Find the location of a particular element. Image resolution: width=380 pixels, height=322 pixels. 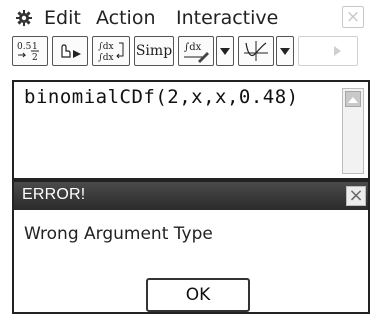

next-toolbar-button is located at coordinates (328, 51).